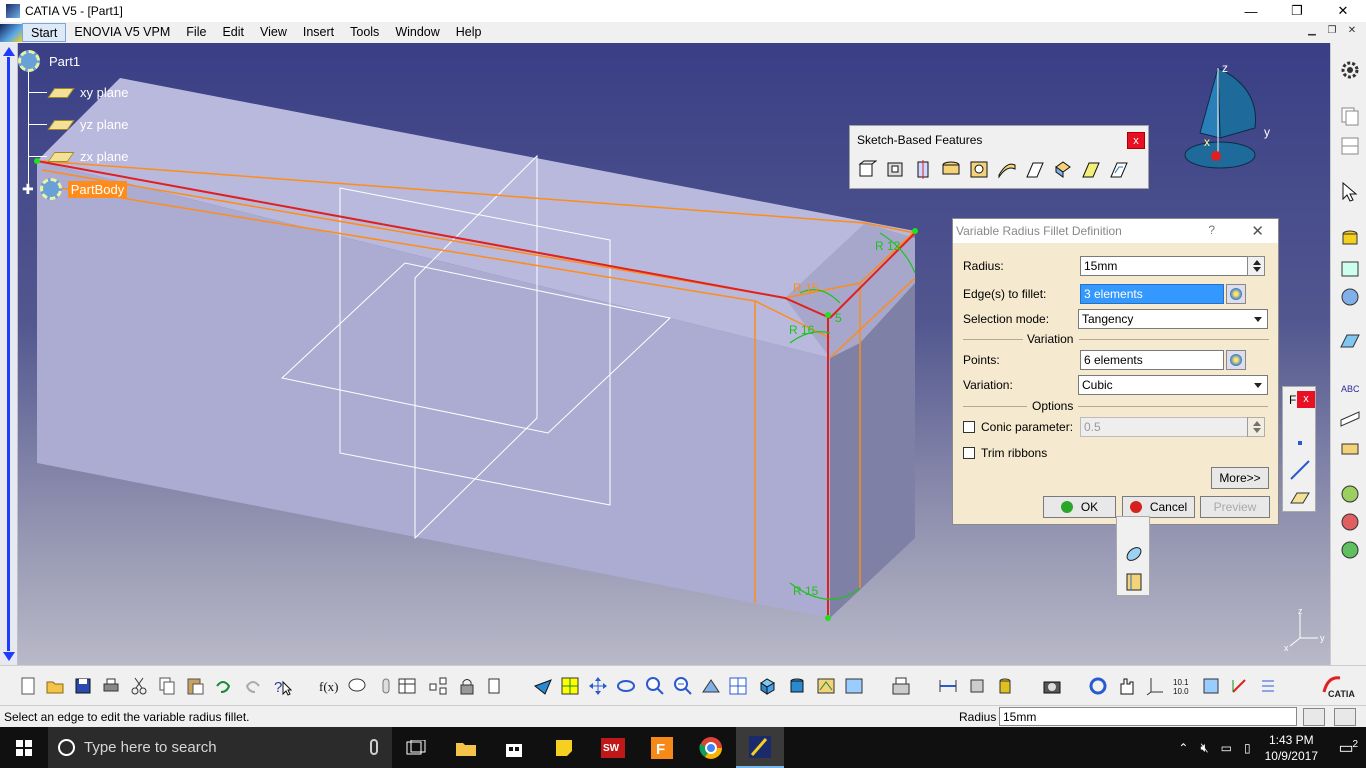  Describe the element at coordinates (80, 92) in the screenshot. I see `tree-node-xy-plane: xy plane` at that location.